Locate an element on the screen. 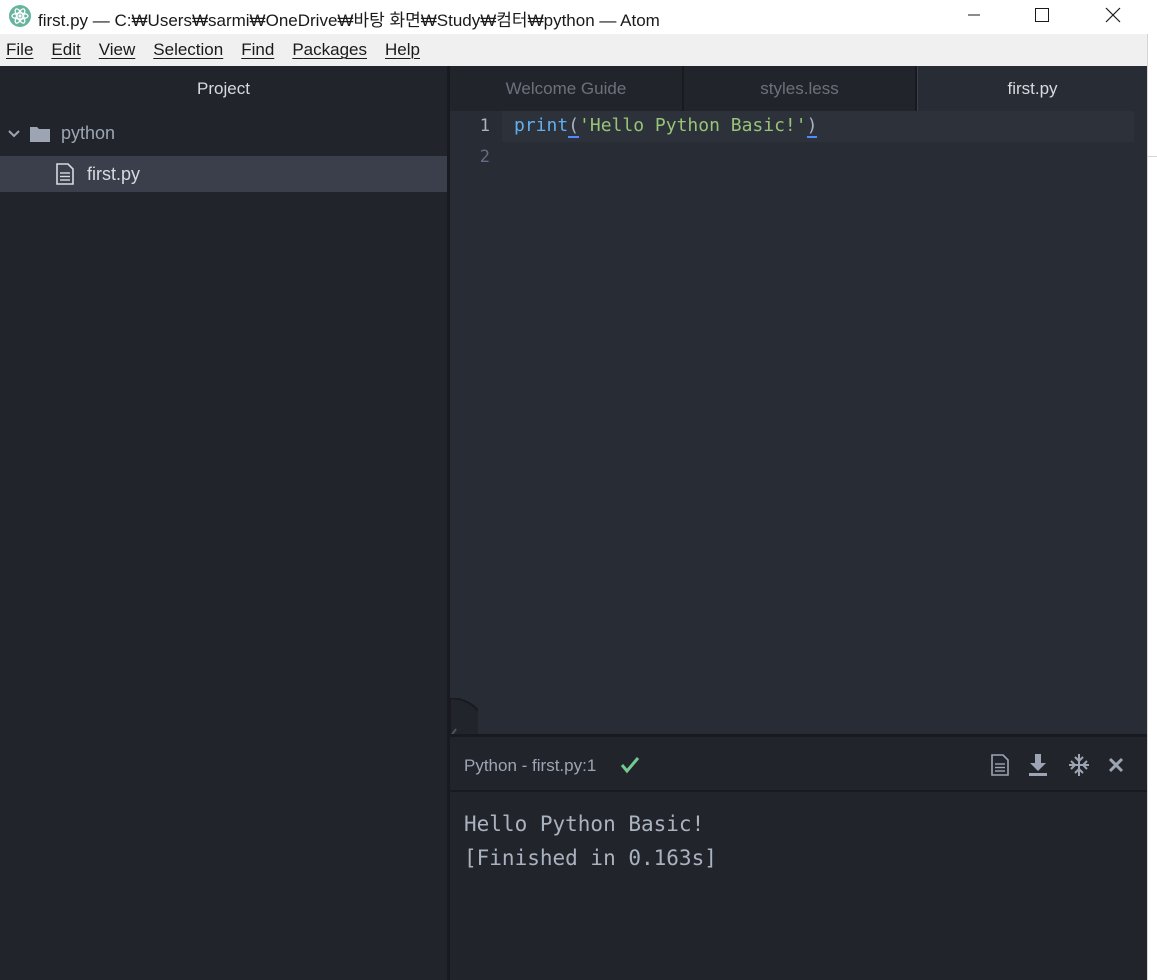 The height and width of the screenshot is (980, 1157). download-icon is located at coordinates (1038, 765).